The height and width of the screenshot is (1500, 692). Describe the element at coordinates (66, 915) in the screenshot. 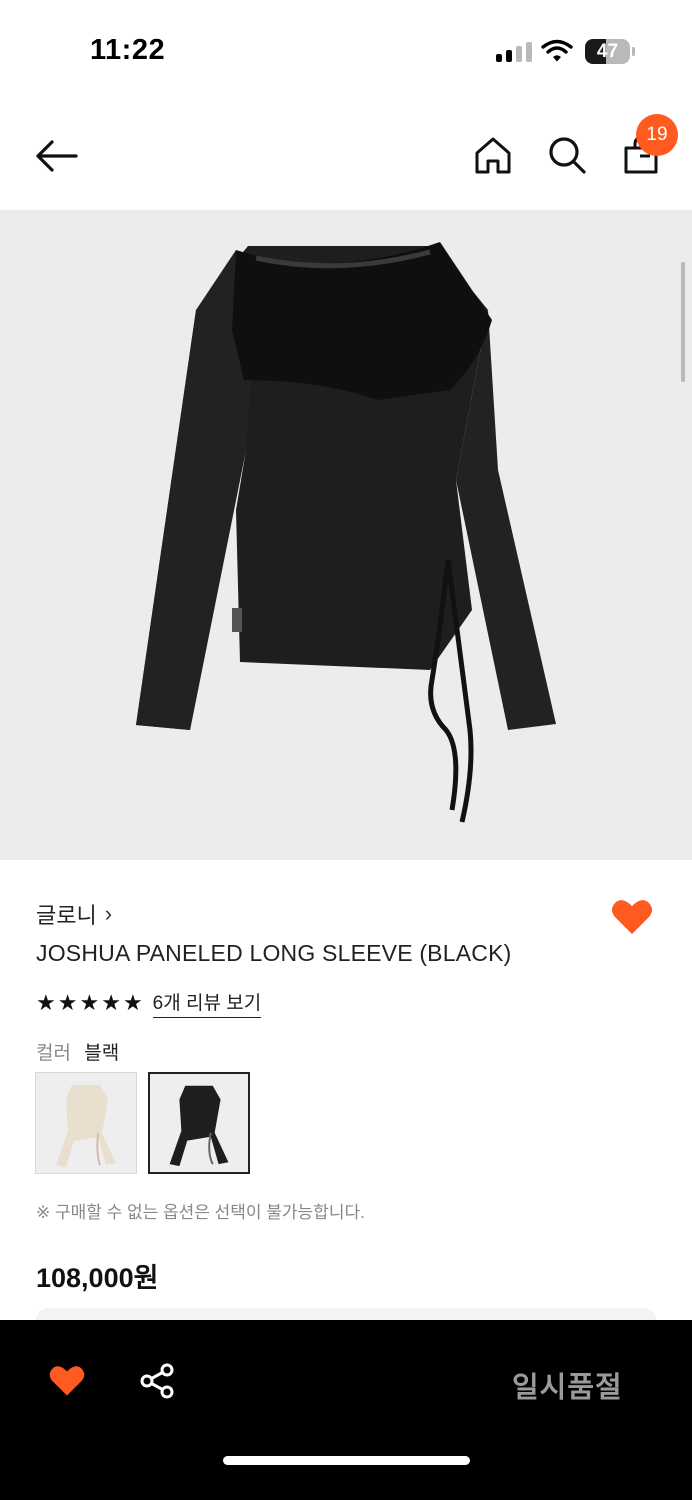

I see `brand-name: 글로니` at that location.